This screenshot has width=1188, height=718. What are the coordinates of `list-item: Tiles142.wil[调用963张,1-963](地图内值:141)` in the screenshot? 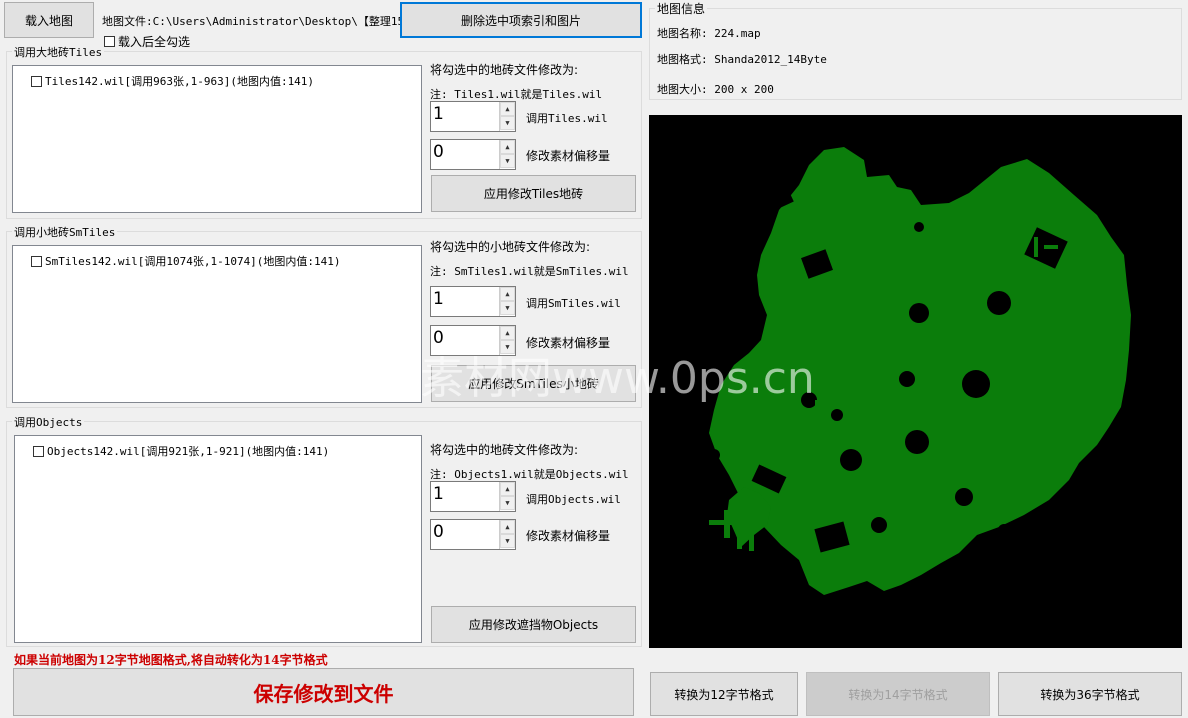 It's located at (172, 81).